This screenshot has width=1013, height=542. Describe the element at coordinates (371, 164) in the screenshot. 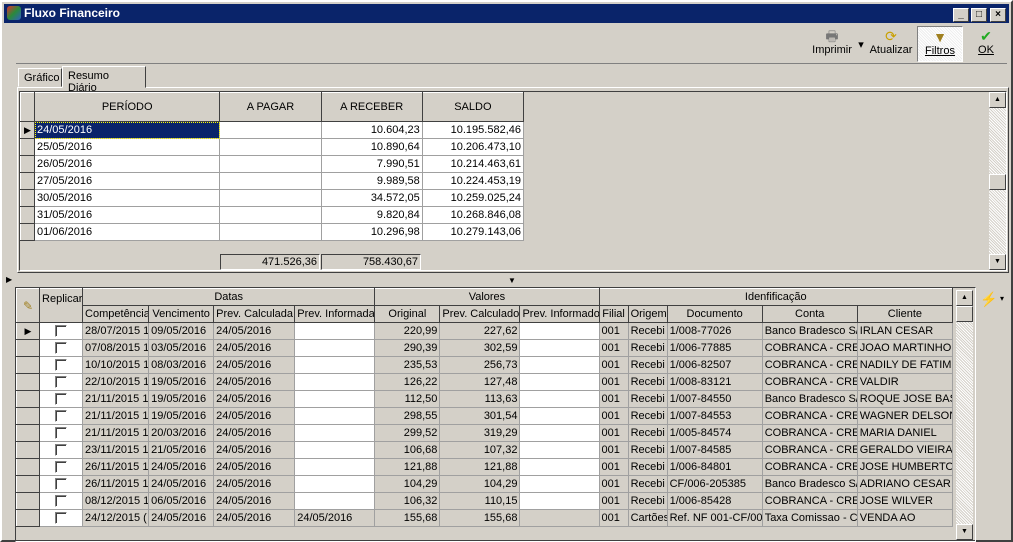

I see `summary-cell-a-receber: 7.990,51` at that location.